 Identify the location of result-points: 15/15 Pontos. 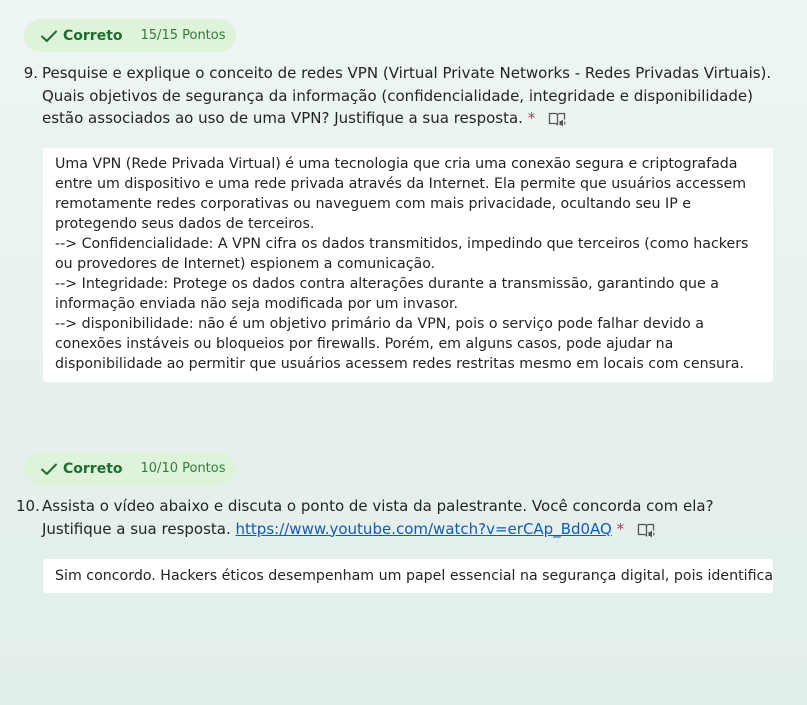
(183, 35).